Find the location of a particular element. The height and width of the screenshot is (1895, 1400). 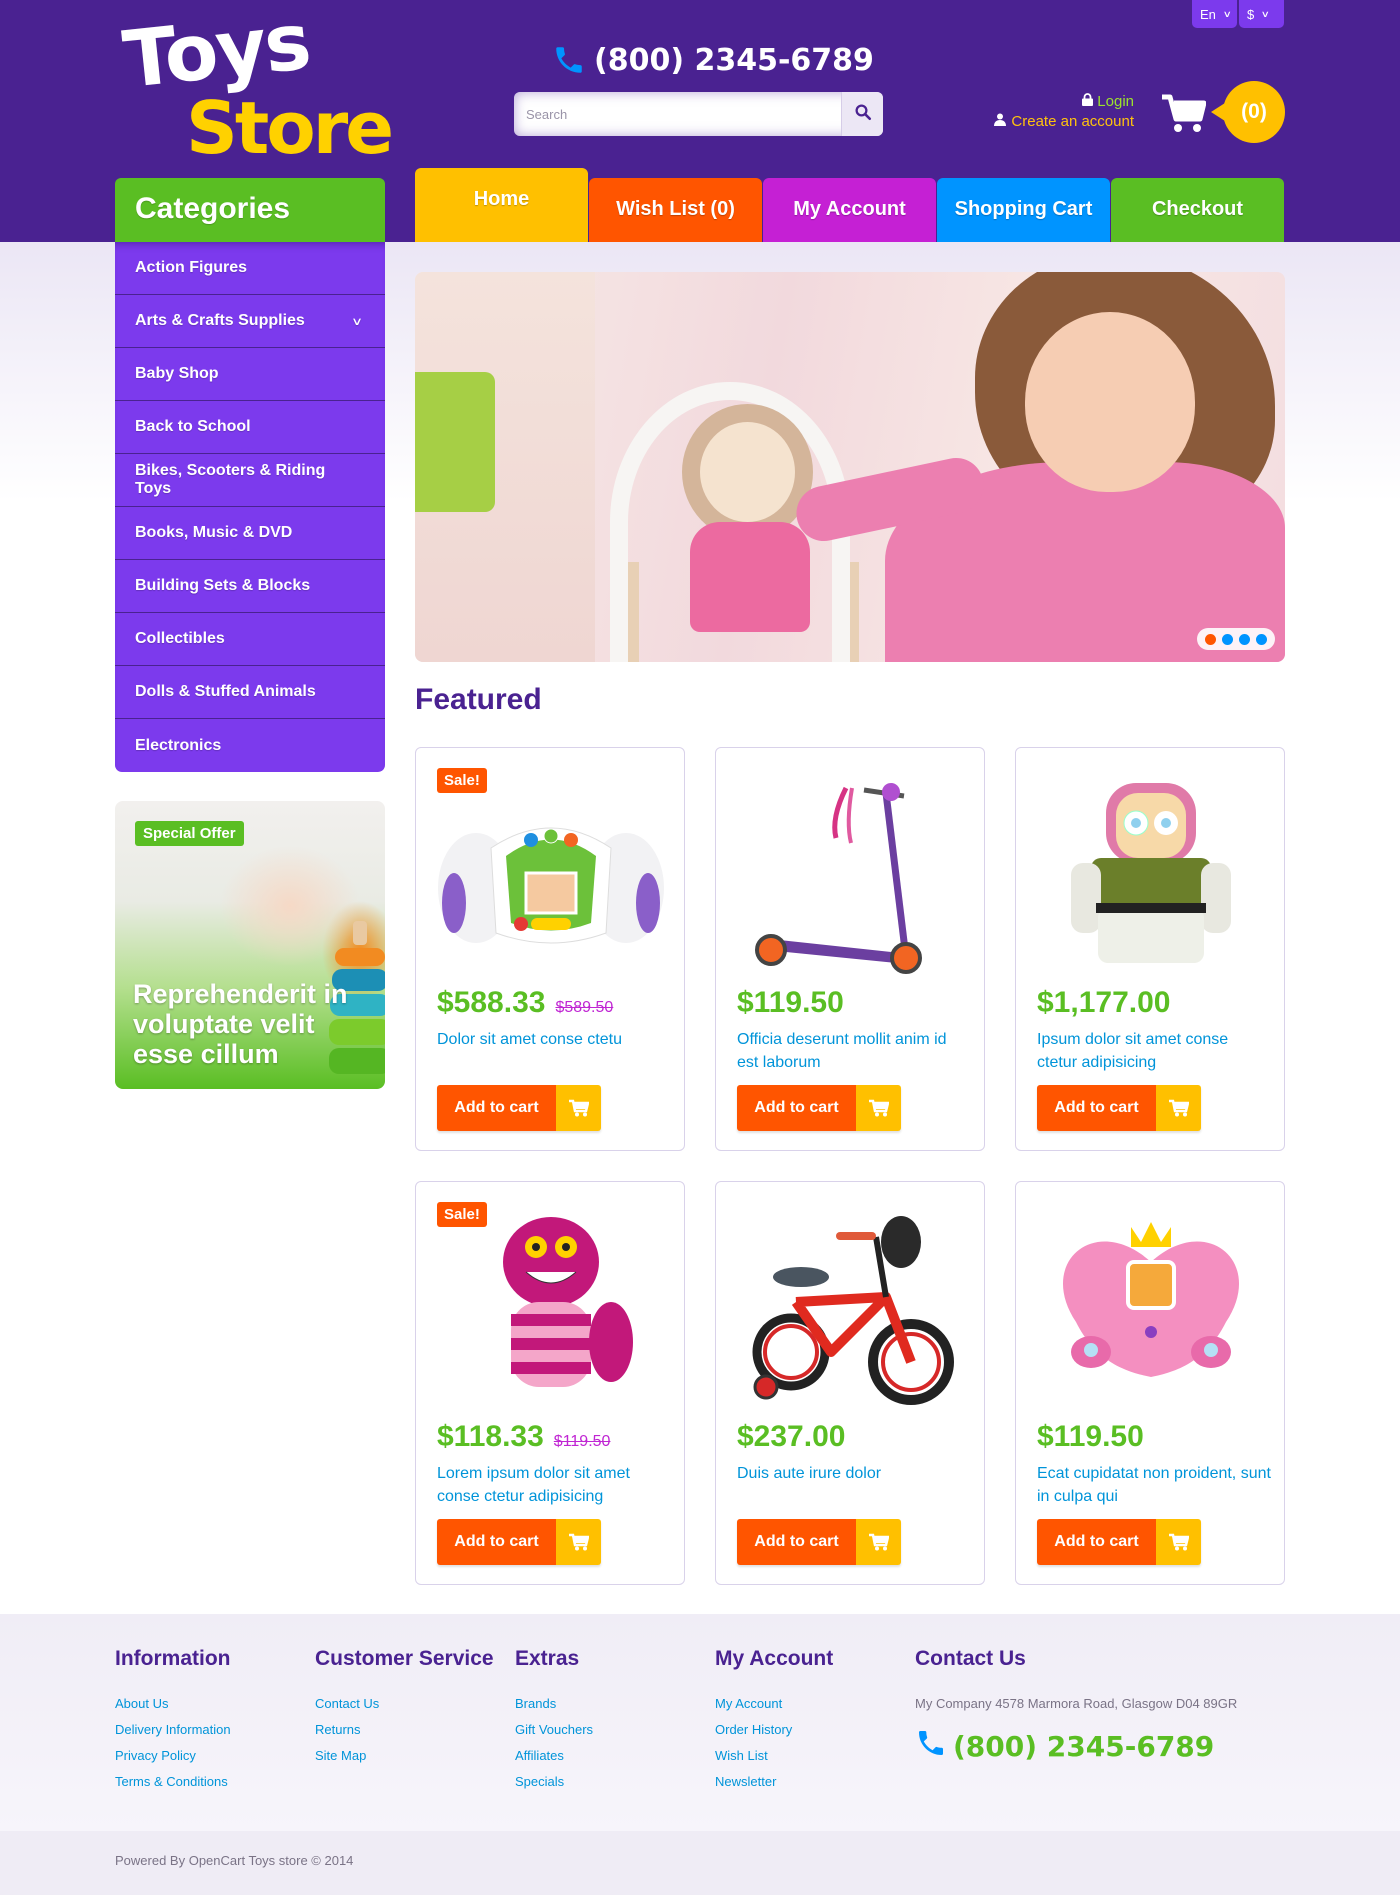

footer-link: My Account is located at coordinates (774, 1704).